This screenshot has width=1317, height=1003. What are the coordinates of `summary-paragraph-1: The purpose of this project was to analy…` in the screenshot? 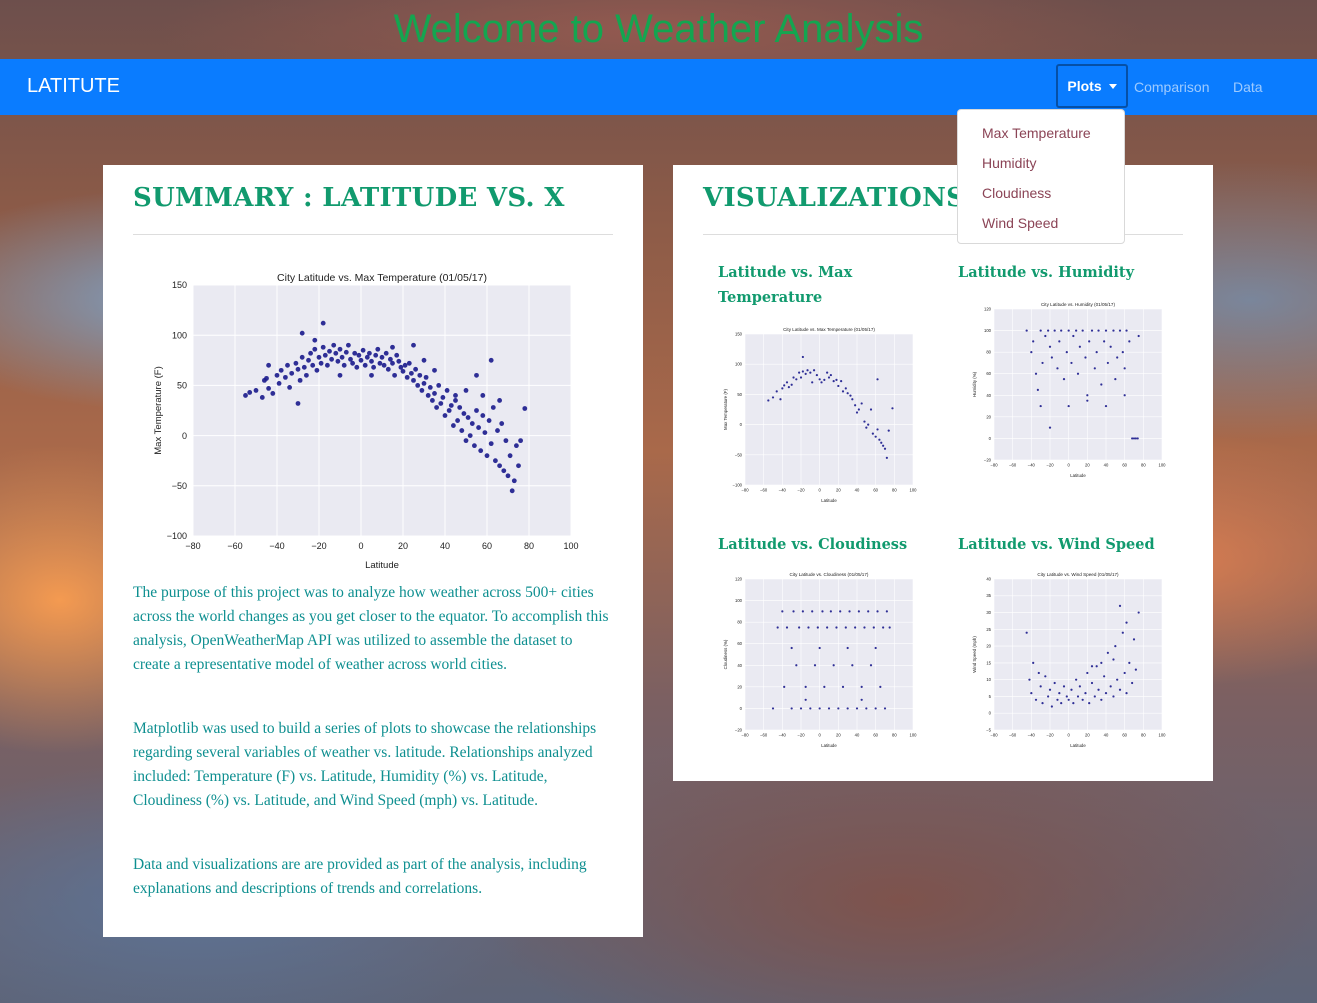 It's located at (371, 628).